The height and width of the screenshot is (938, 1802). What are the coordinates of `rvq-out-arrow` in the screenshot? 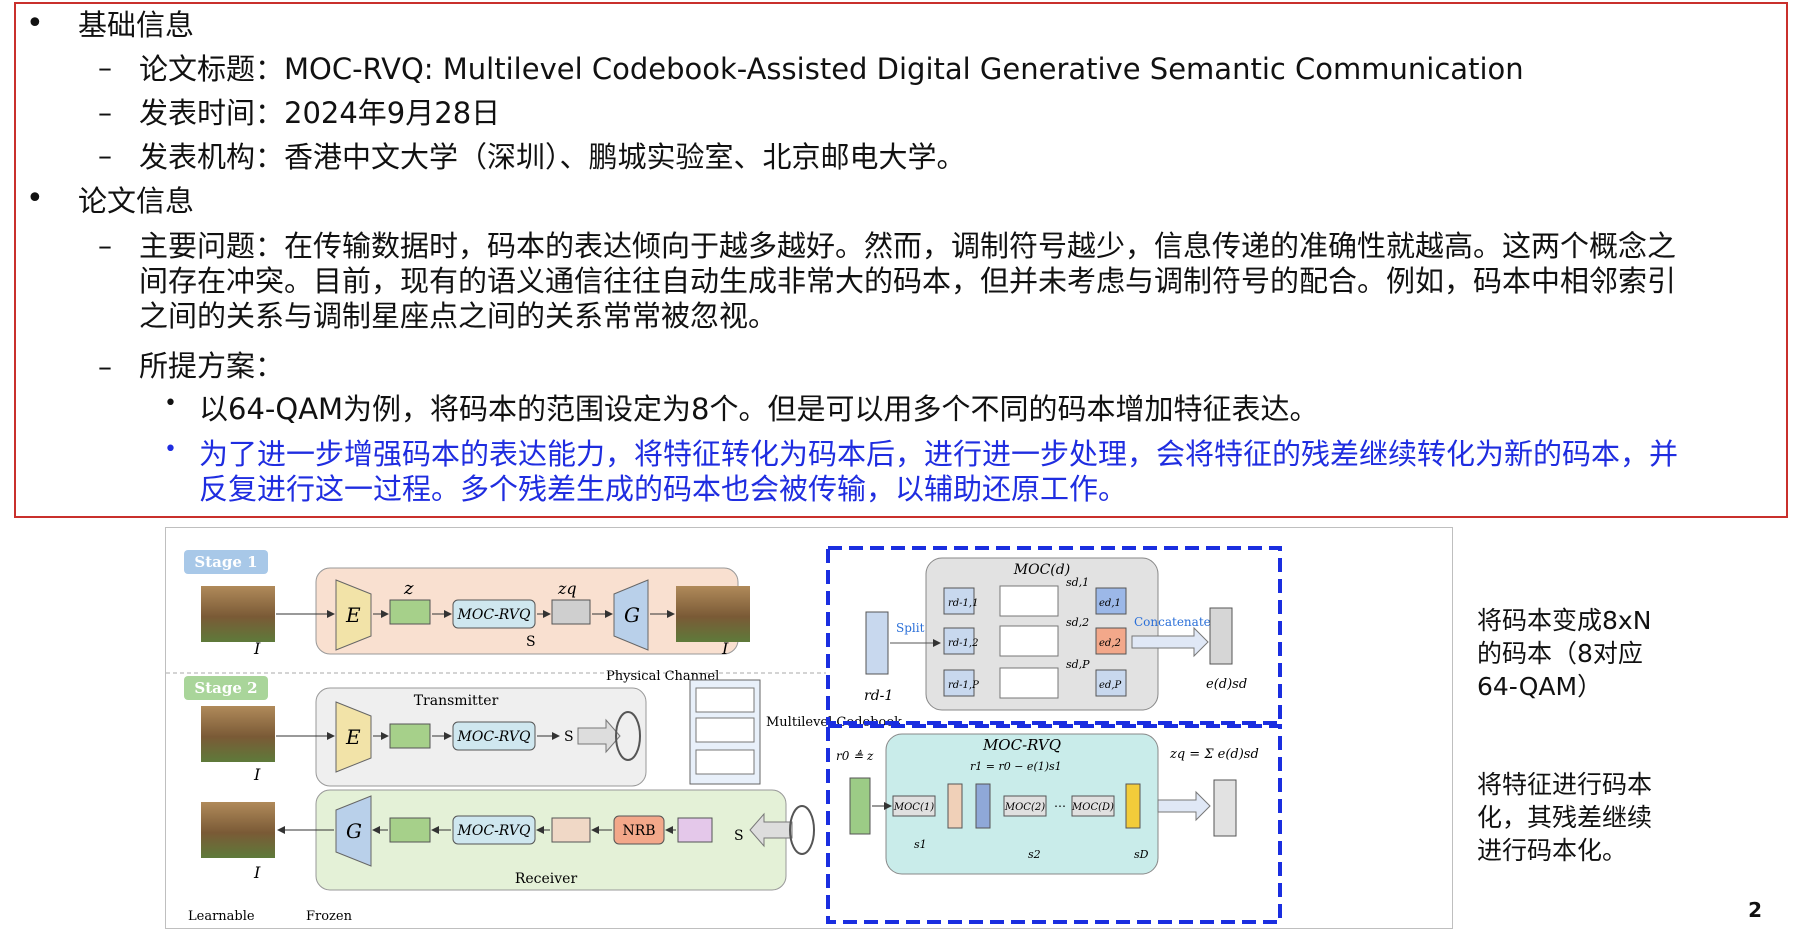 It's located at (1184, 806).